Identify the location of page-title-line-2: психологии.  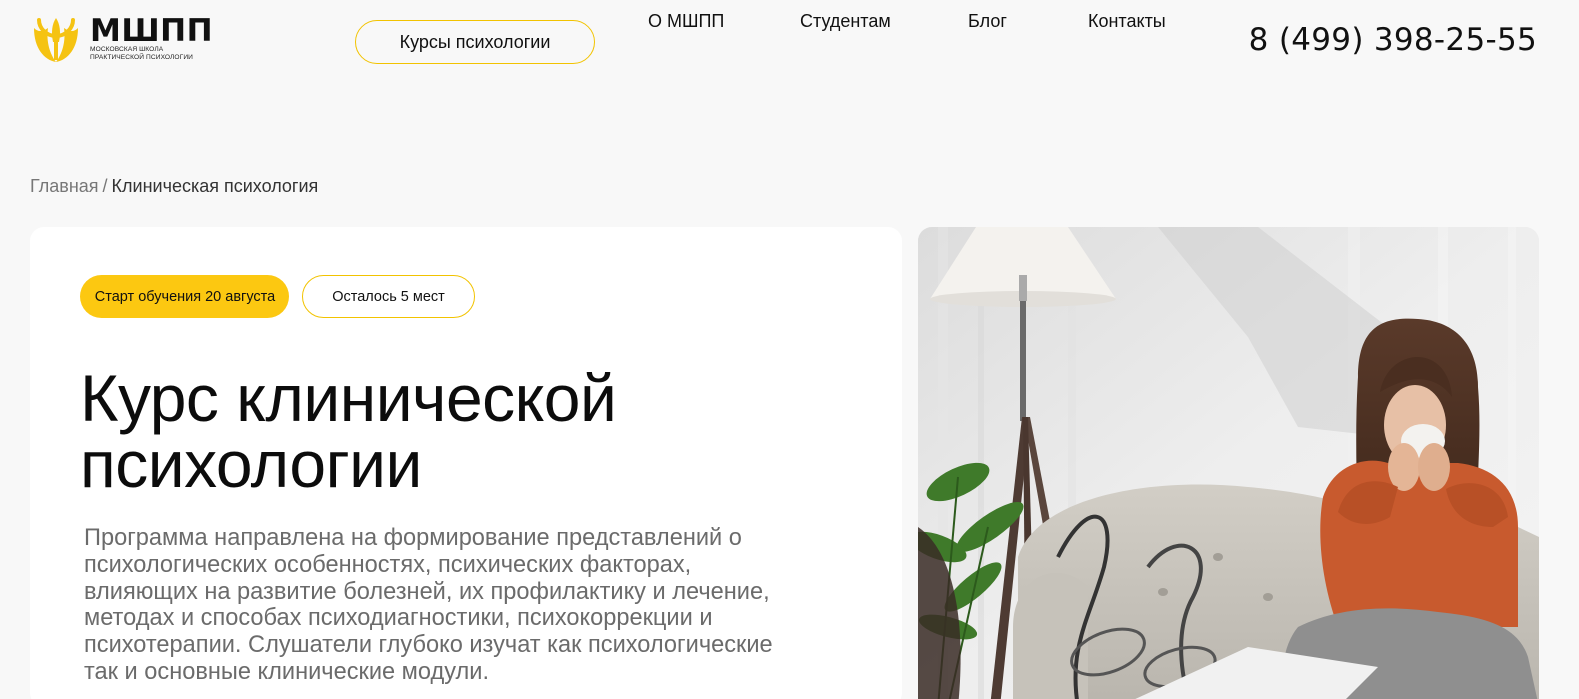
(251, 464).